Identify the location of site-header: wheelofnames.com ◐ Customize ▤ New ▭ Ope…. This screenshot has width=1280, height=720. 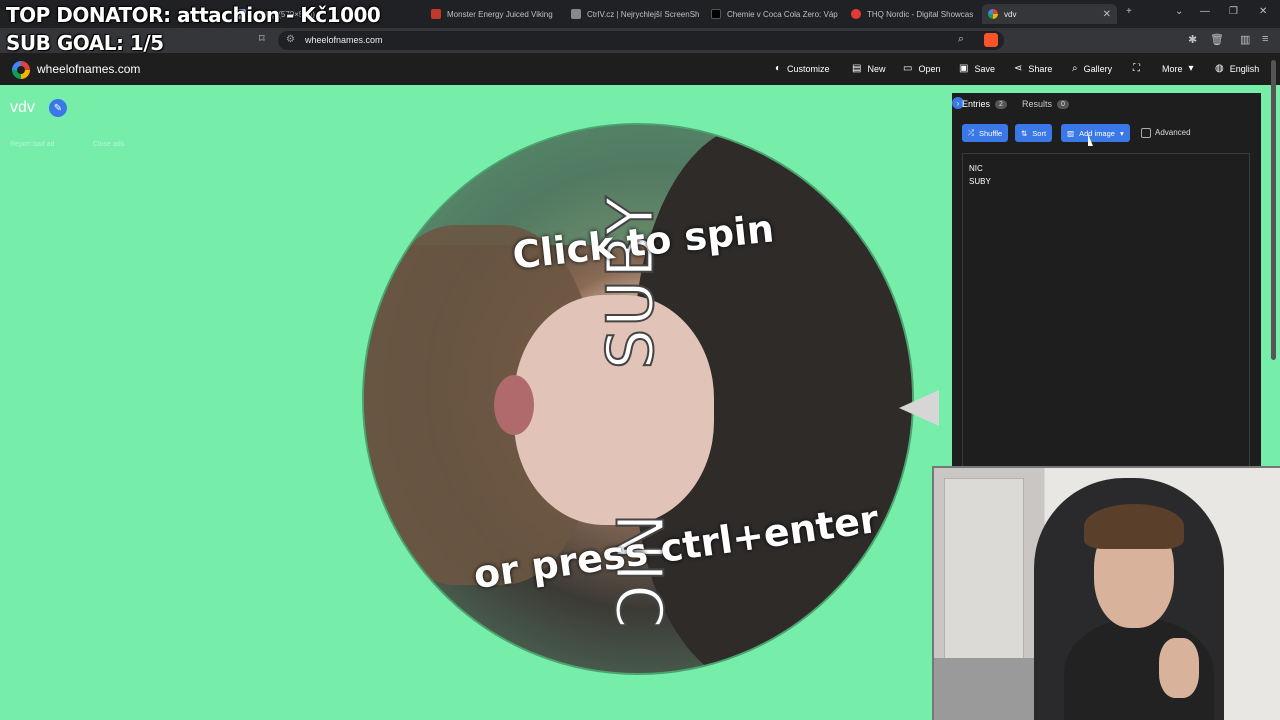
(640, 69).